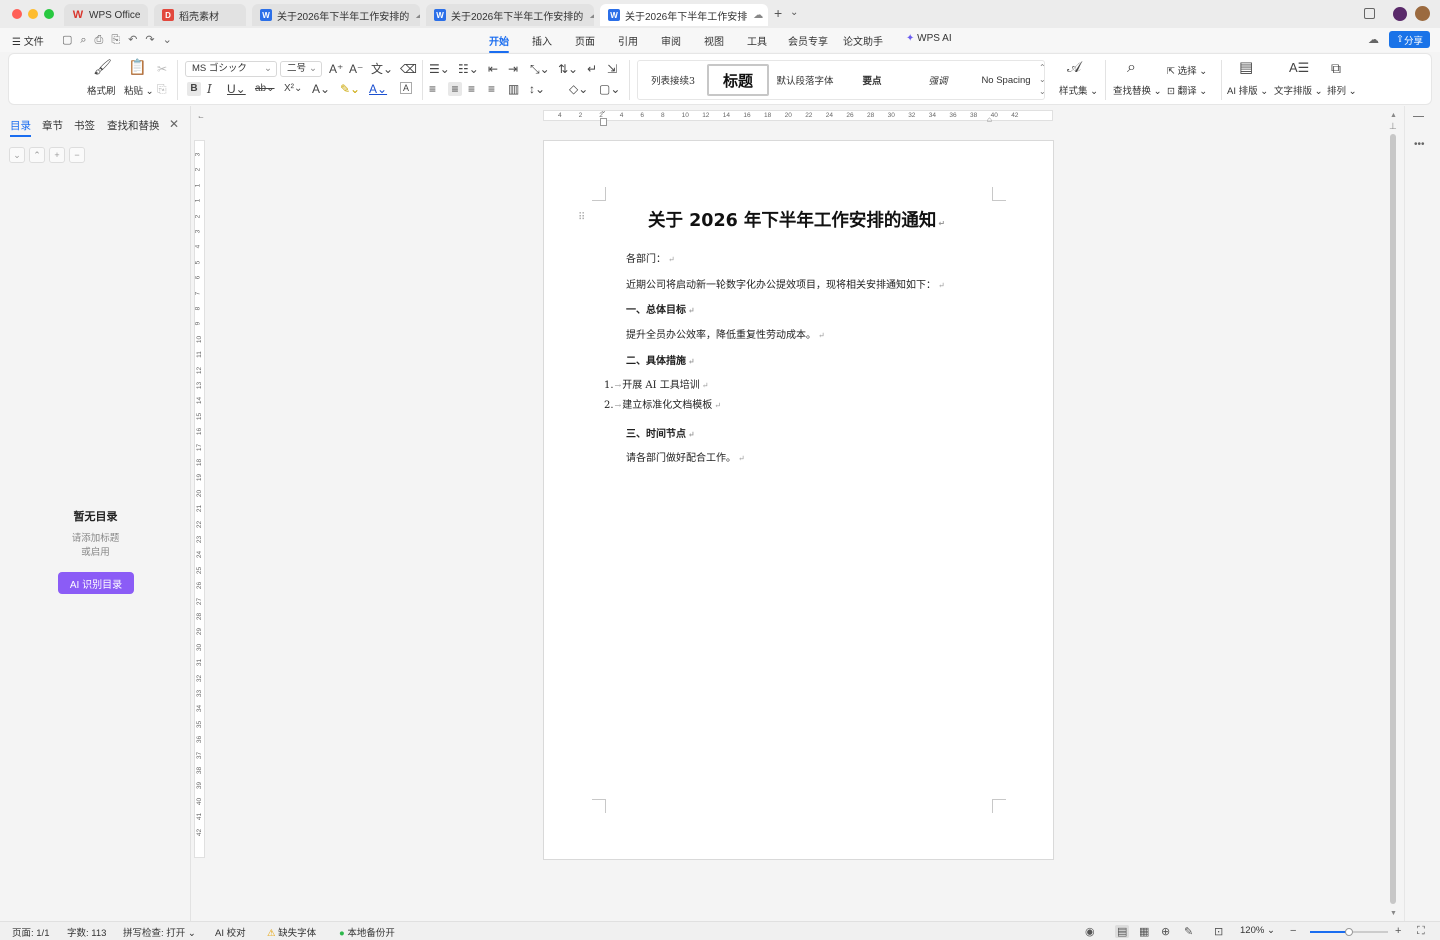  I want to click on minimize-window-button, so click(33, 14).